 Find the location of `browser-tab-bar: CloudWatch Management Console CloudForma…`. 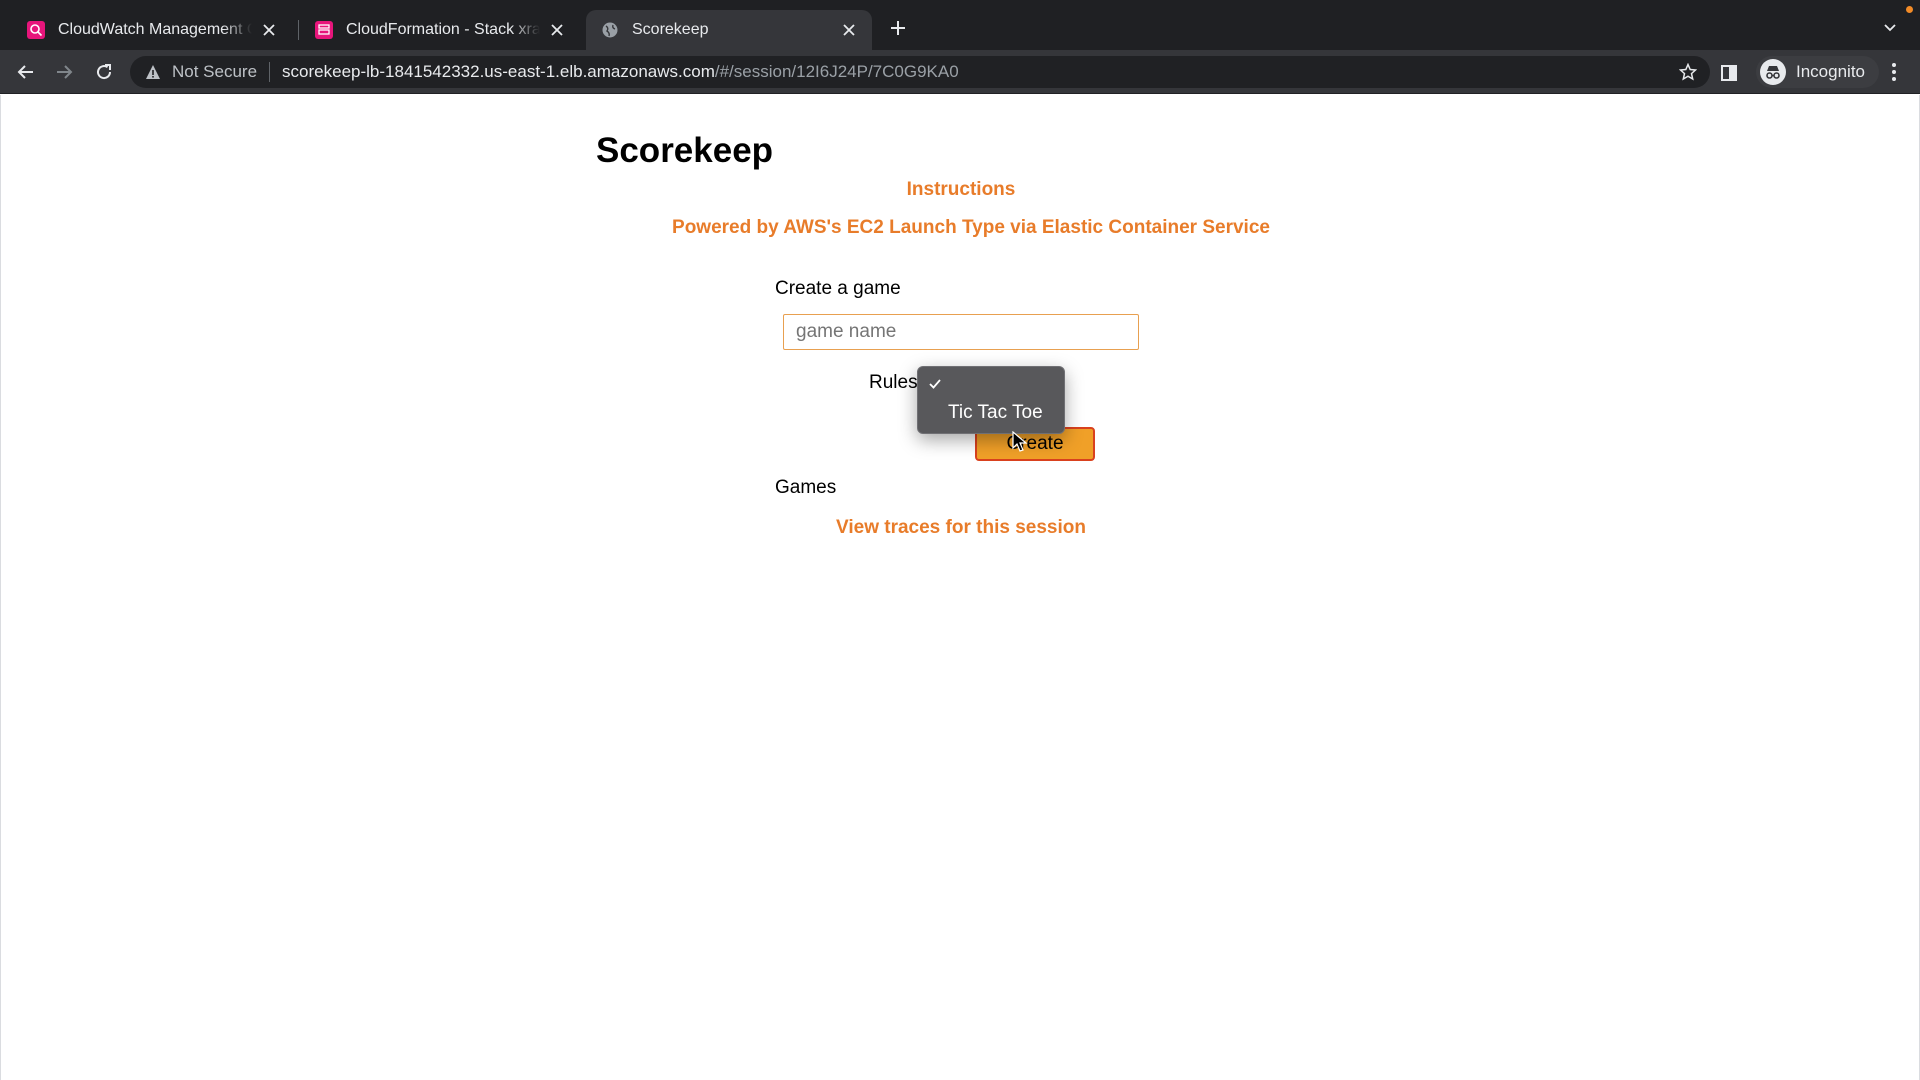

browser-tab-bar: CloudWatch Management Console CloudForma… is located at coordinates (960, 25).